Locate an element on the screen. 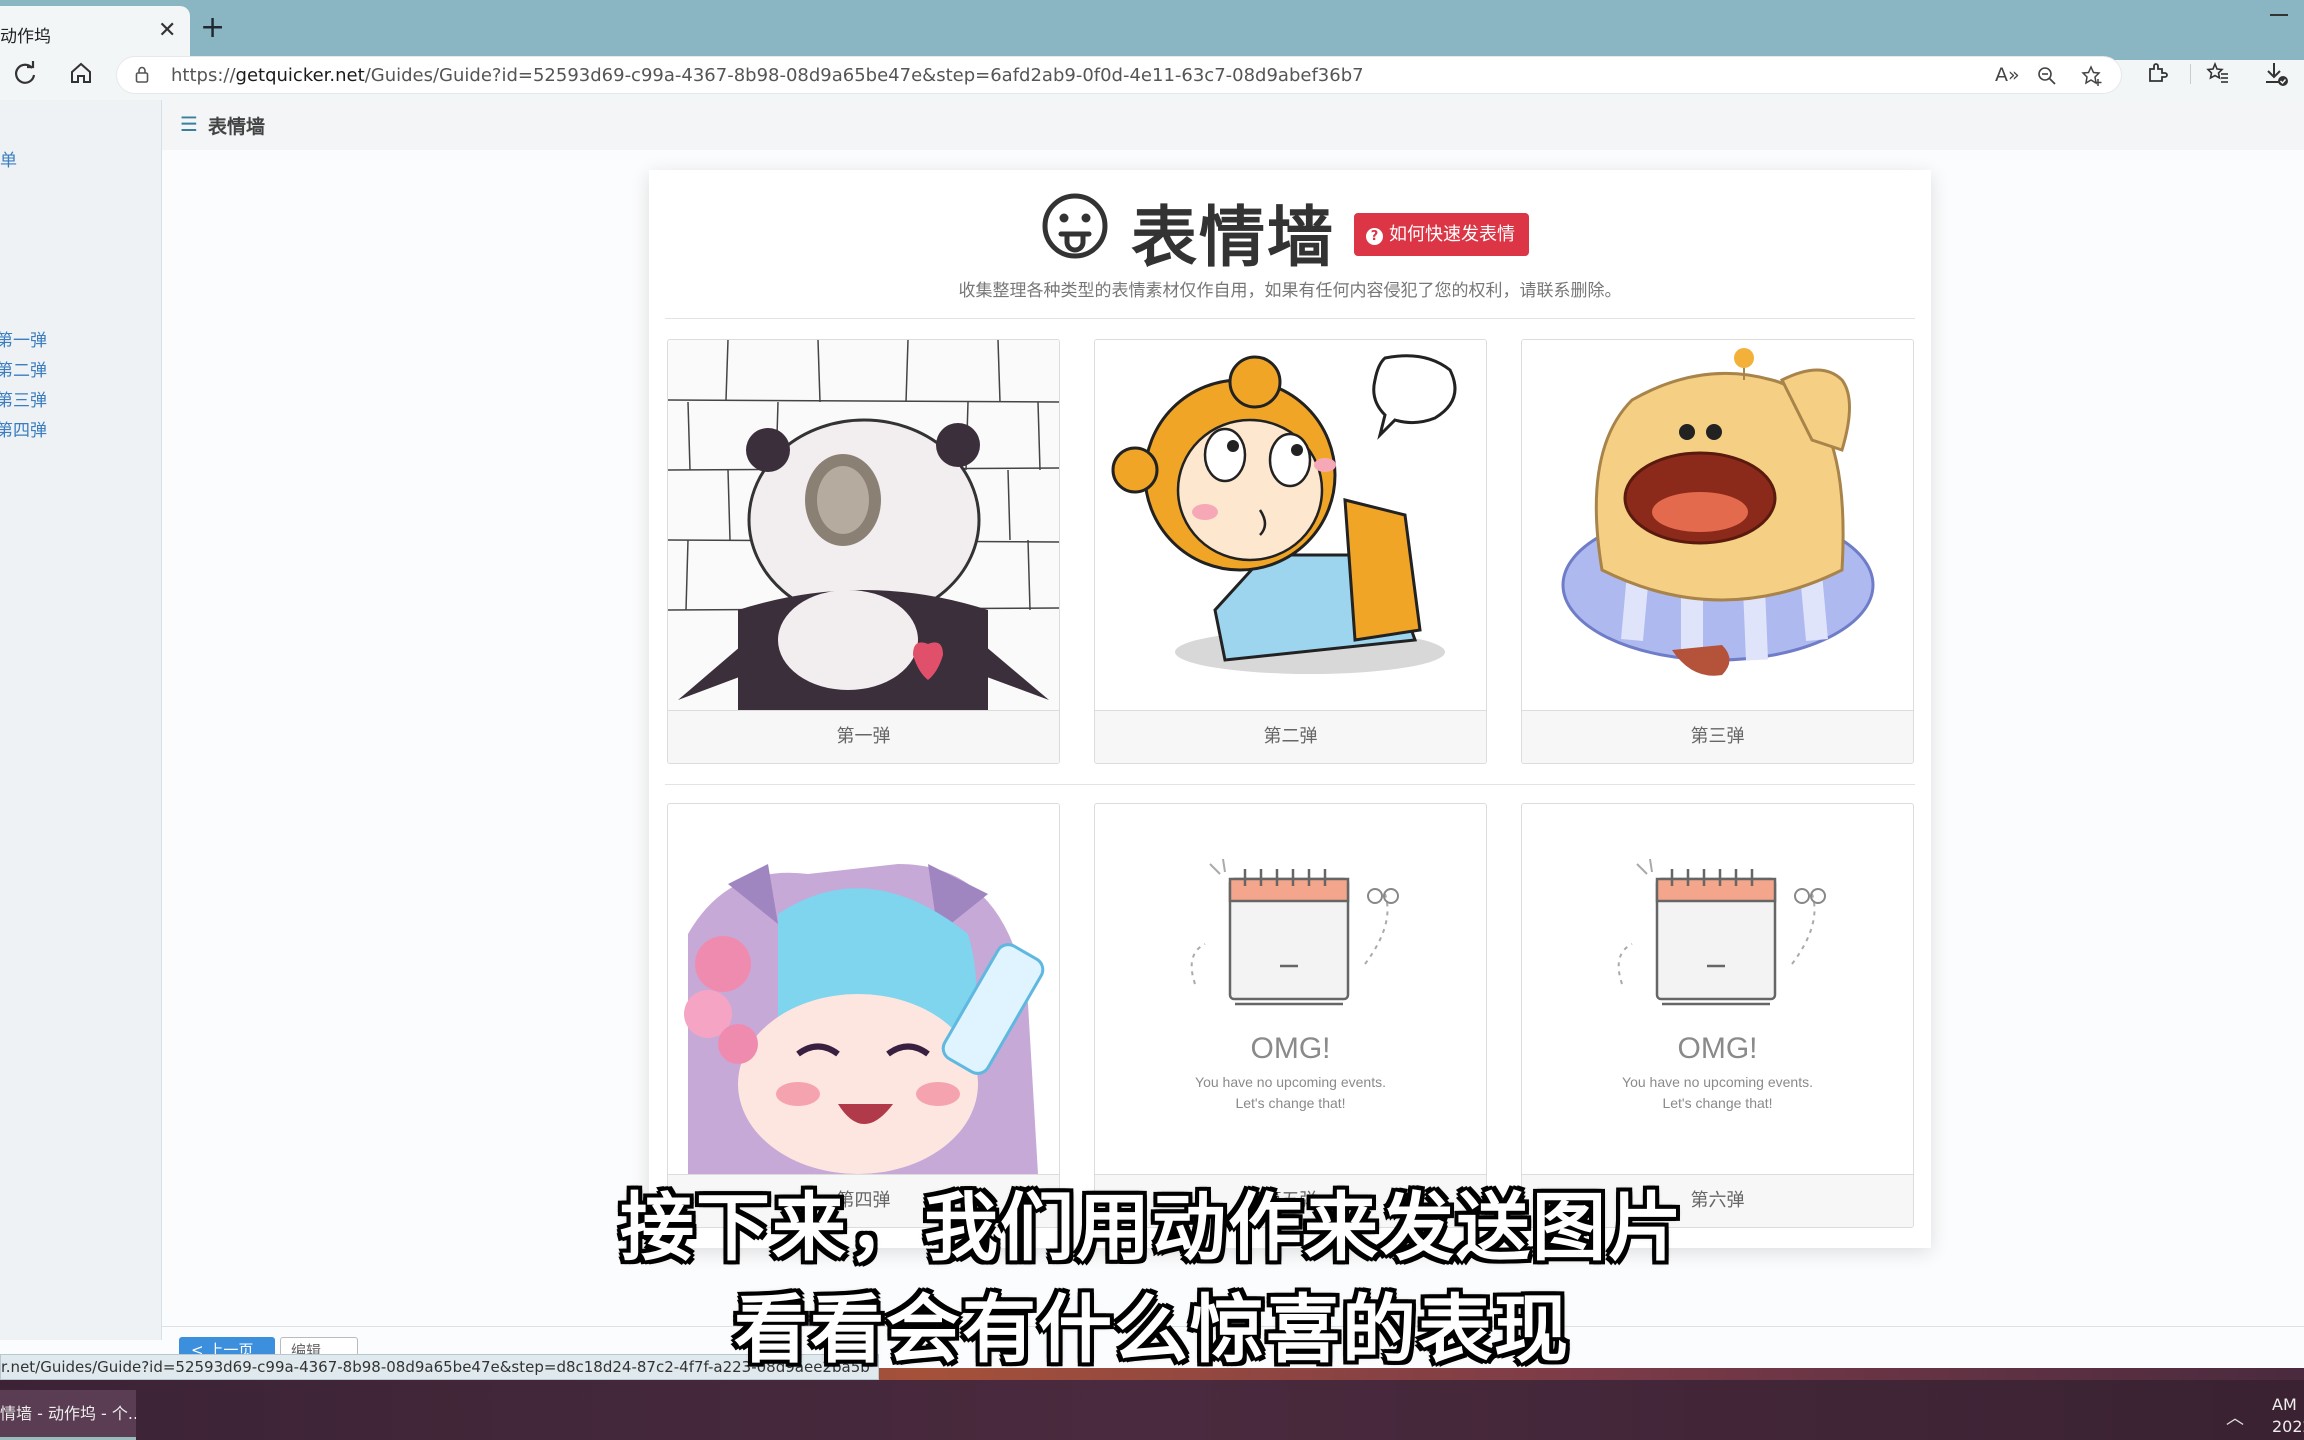 Image resolution: width=2304 pixels, height=1440 pixels. yellow-creature-image is located at coordinates (1717, 525).